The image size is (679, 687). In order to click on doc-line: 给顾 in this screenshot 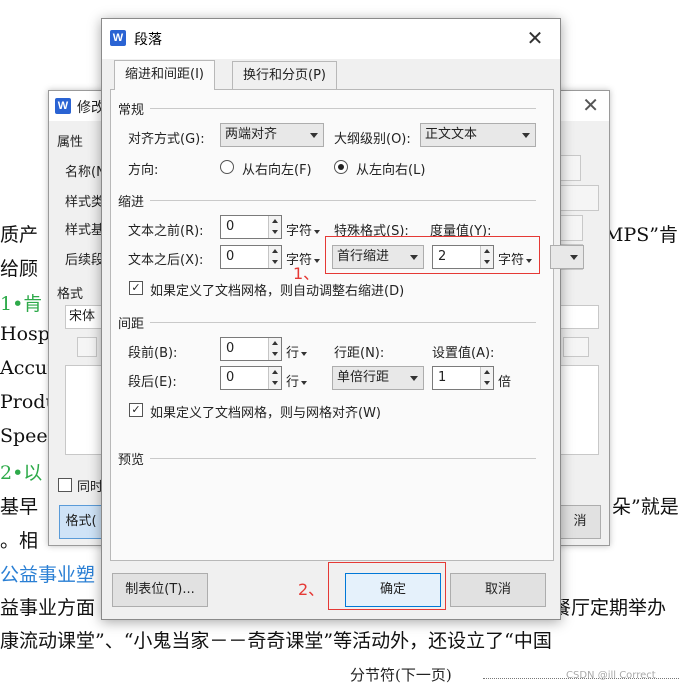, I will do `click(19, 269)`.